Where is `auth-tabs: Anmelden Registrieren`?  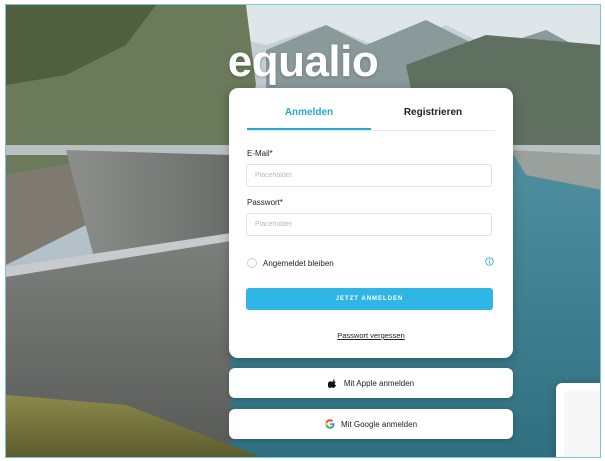 auth-tabs: Anmelden Registrieren is located at coordinates (371, 116).